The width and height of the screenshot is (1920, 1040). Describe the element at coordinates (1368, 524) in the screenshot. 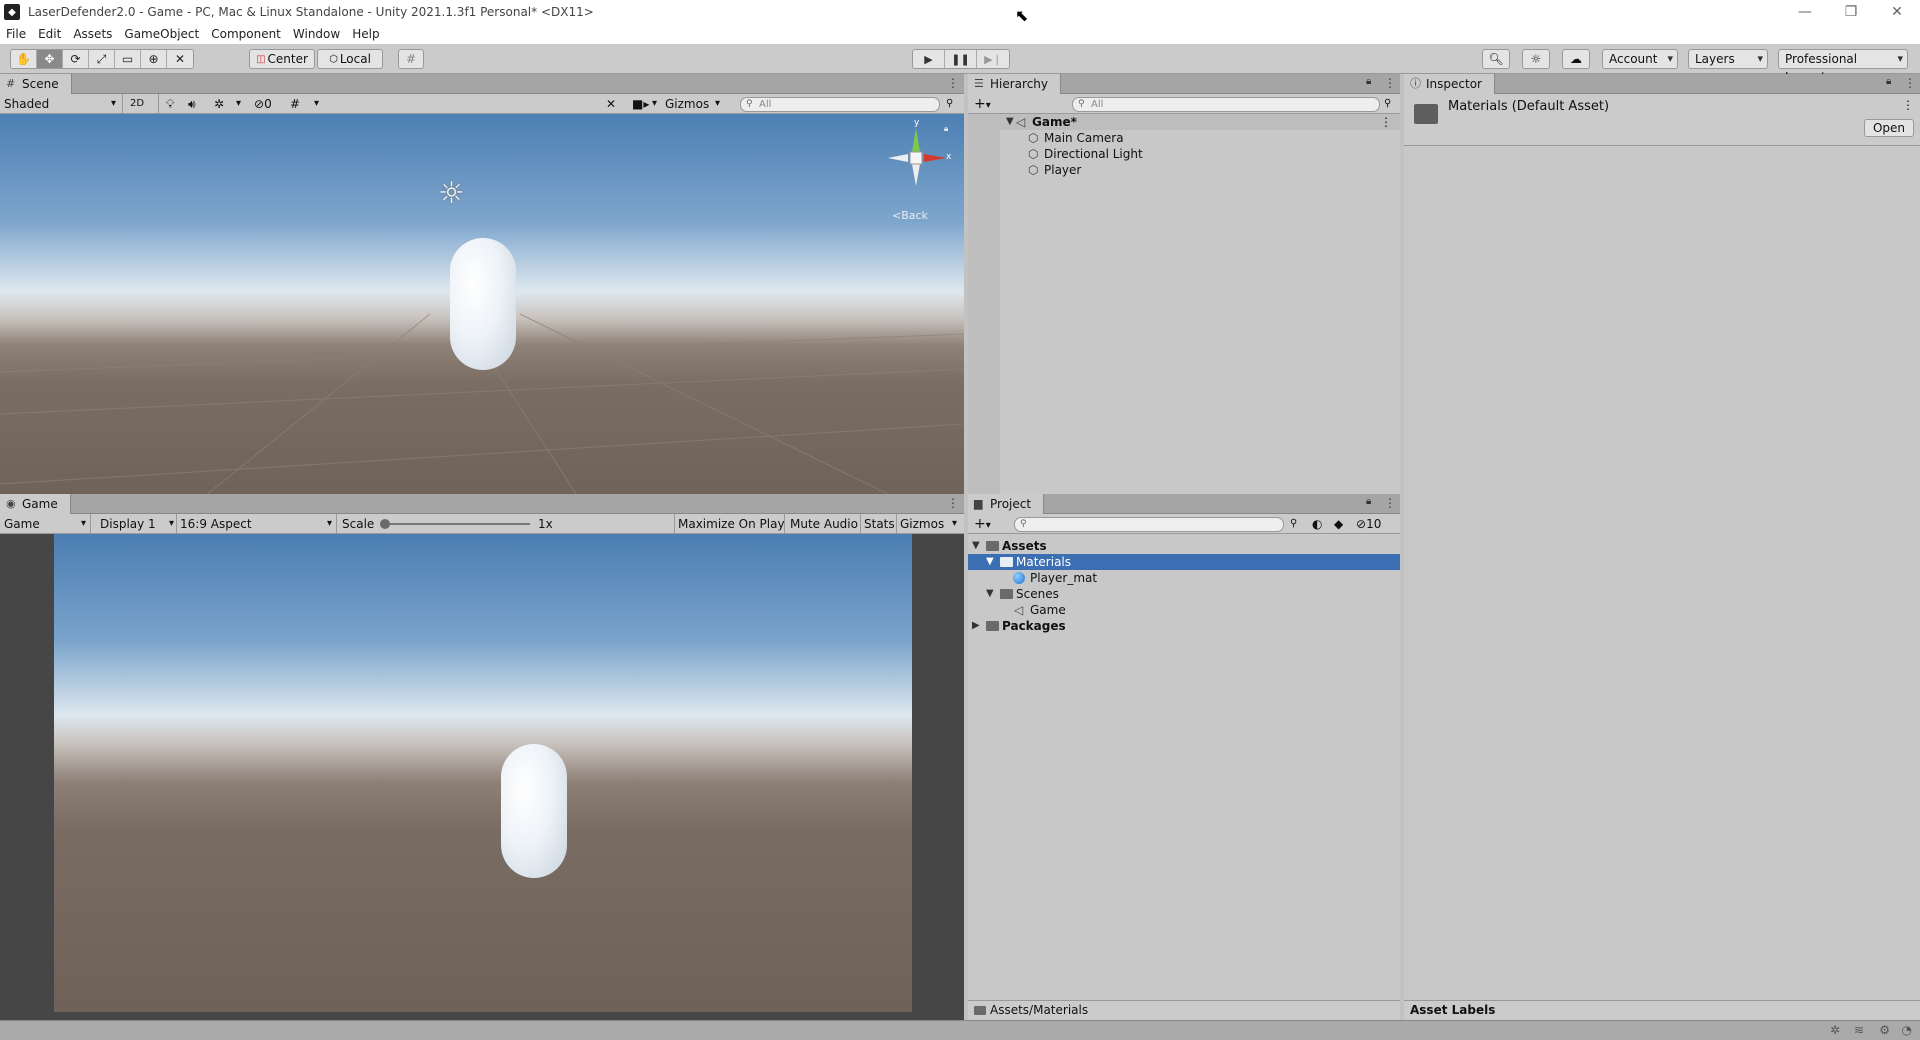

I see `hidden-packages-toggle: ⊘10` at that location.